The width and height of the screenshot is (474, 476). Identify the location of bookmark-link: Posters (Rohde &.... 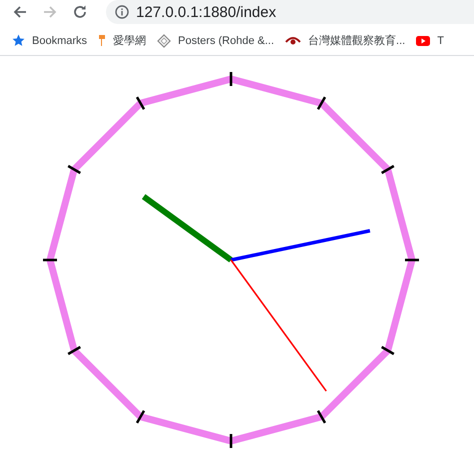
(226, 40).